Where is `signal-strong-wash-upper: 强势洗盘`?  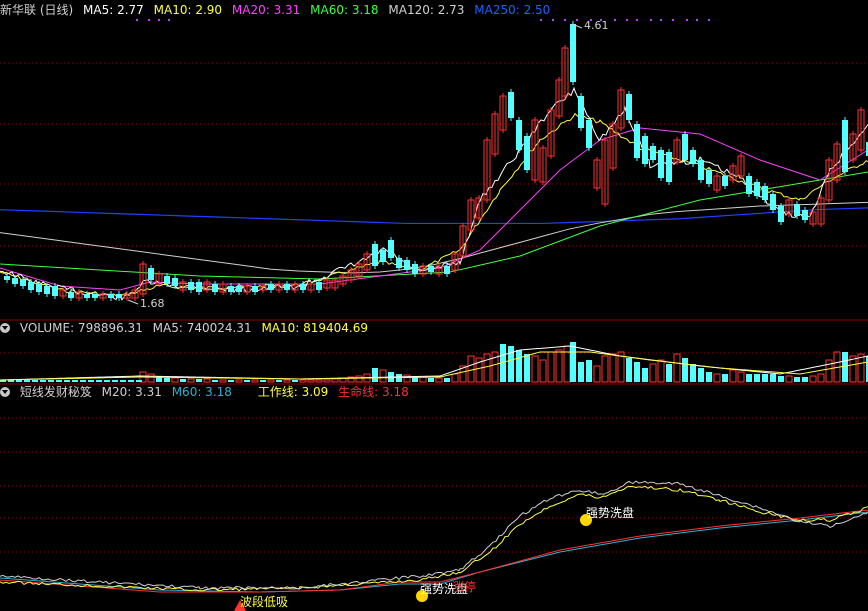 signal-strong-wash-upper: 强势洗盘 is located at coordinates (610, 513).